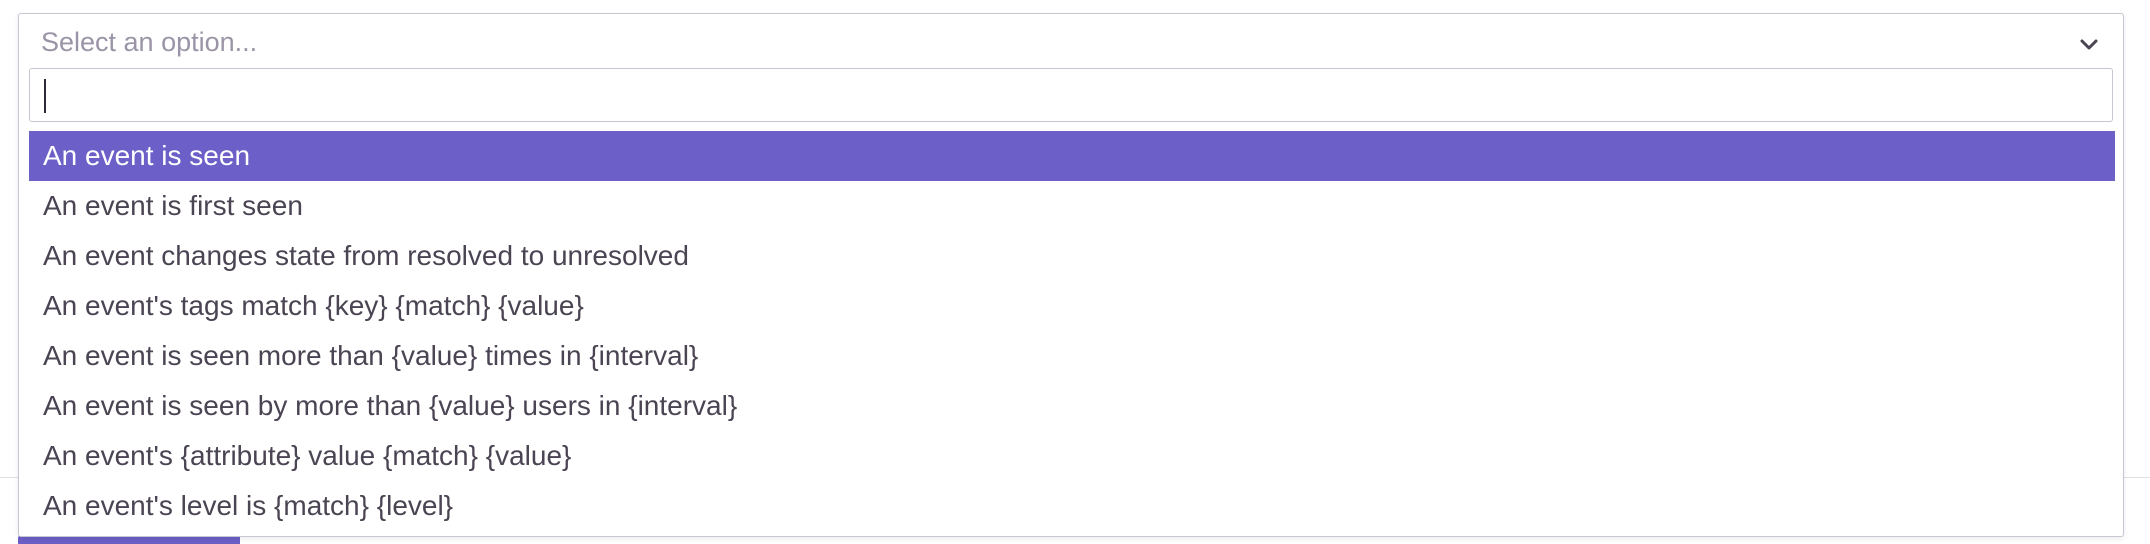 This screenshot has width=2150, height=544. I want to click on option-event-seen: An event is seen, so click(1072, 156).